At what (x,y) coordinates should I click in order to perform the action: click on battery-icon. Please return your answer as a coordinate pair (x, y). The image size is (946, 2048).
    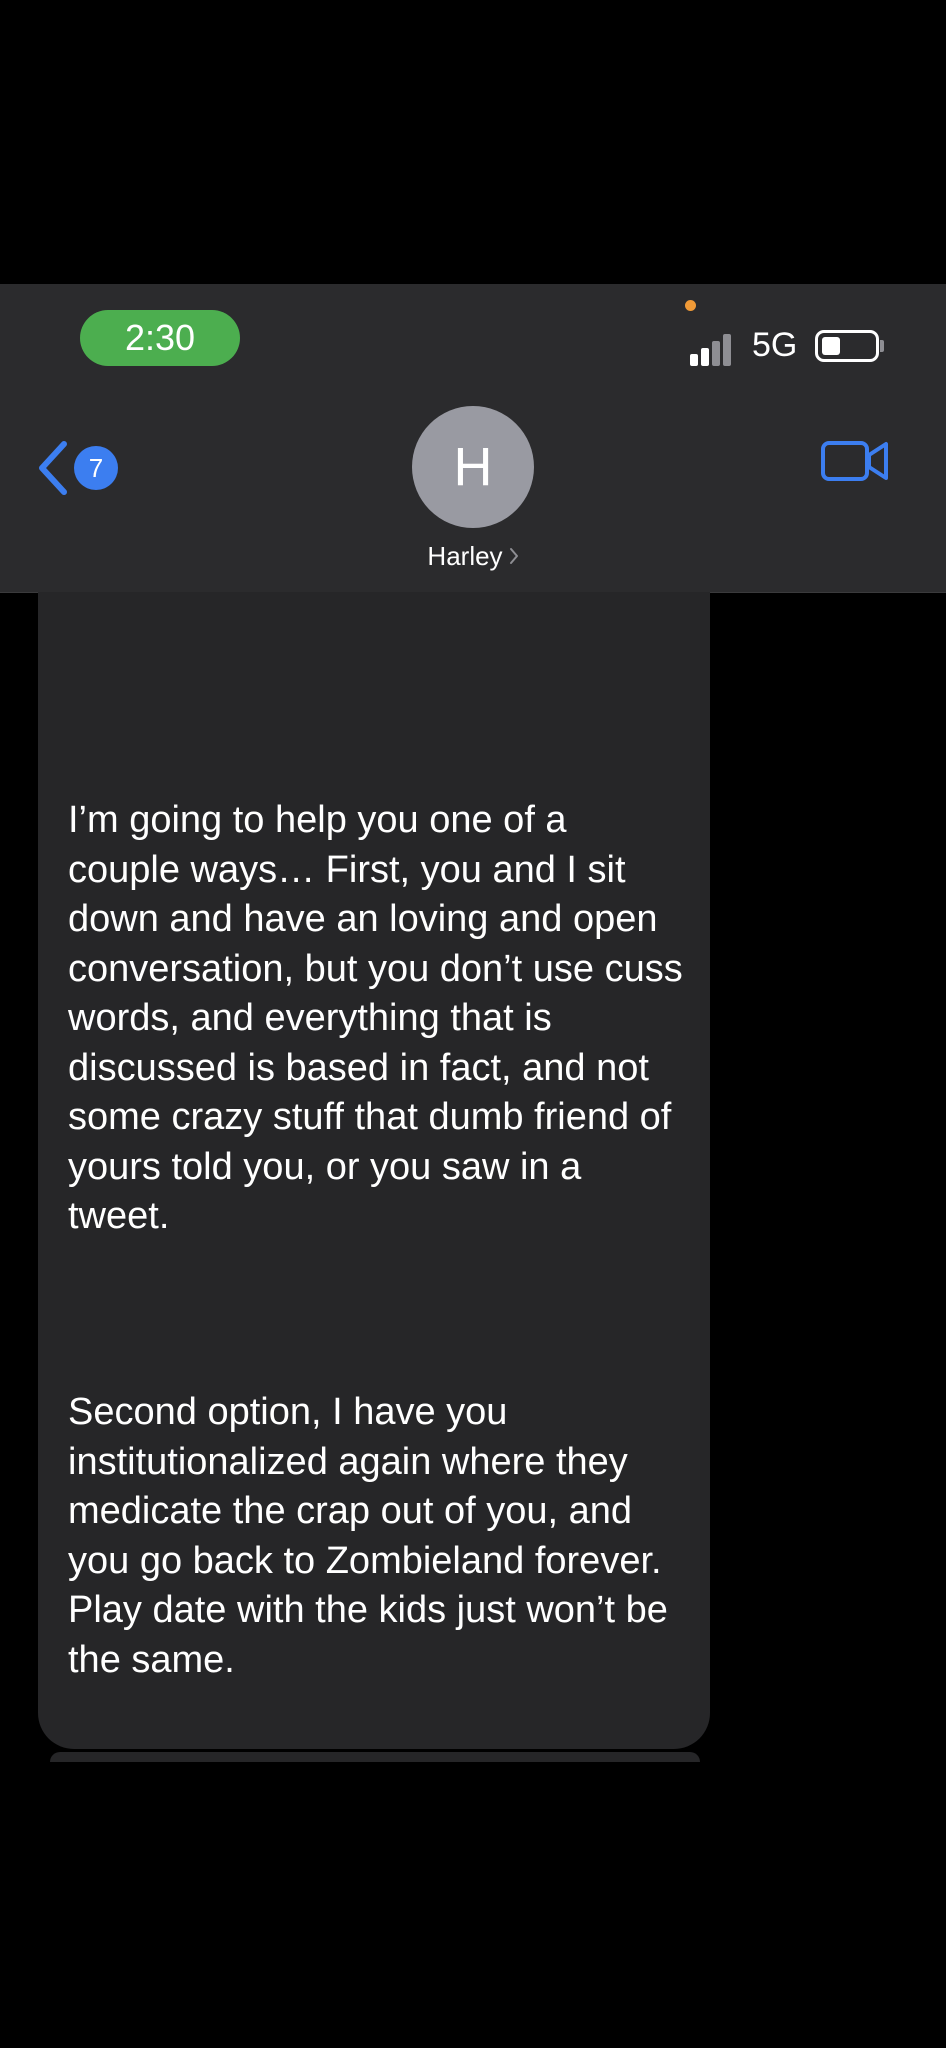
    Looking at the image, I should click on (847, 346).